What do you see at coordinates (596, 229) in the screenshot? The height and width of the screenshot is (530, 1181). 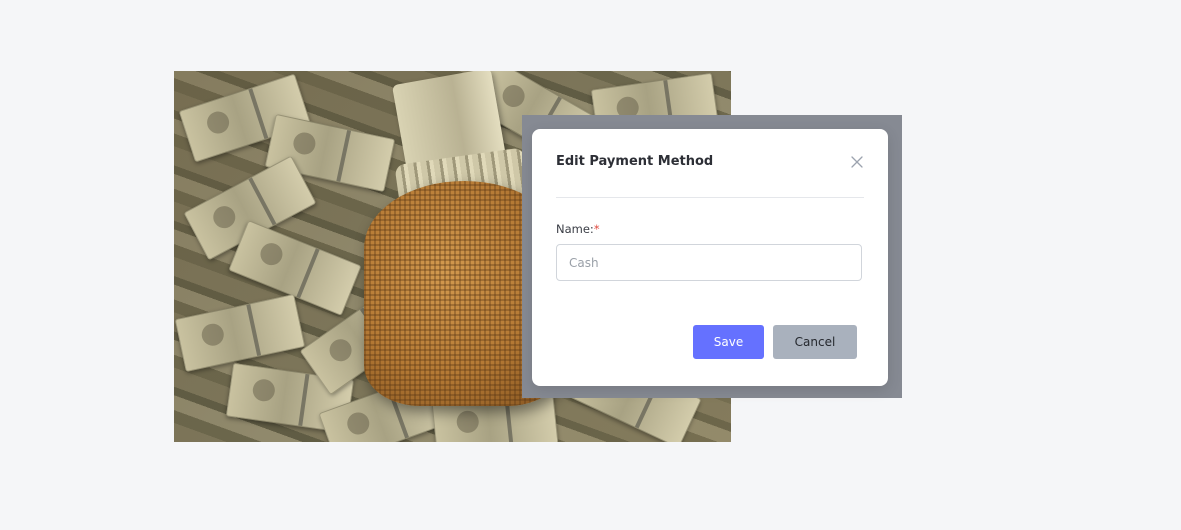 I see `required-marker: *` at bounding box center [596, 229].